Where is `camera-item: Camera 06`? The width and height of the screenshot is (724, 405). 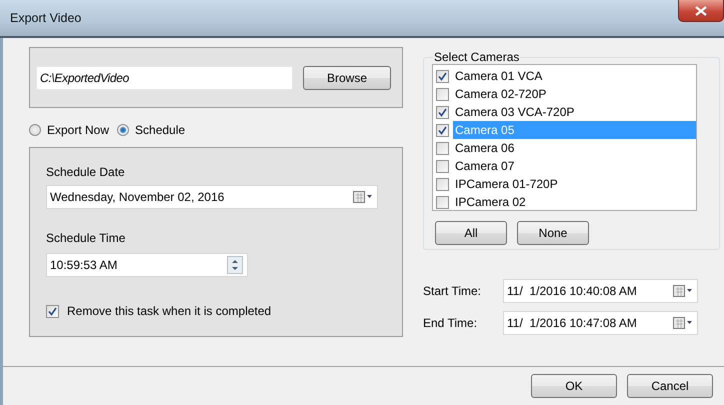 camera-item: Camera 06 is located at coordinates (484, 148).